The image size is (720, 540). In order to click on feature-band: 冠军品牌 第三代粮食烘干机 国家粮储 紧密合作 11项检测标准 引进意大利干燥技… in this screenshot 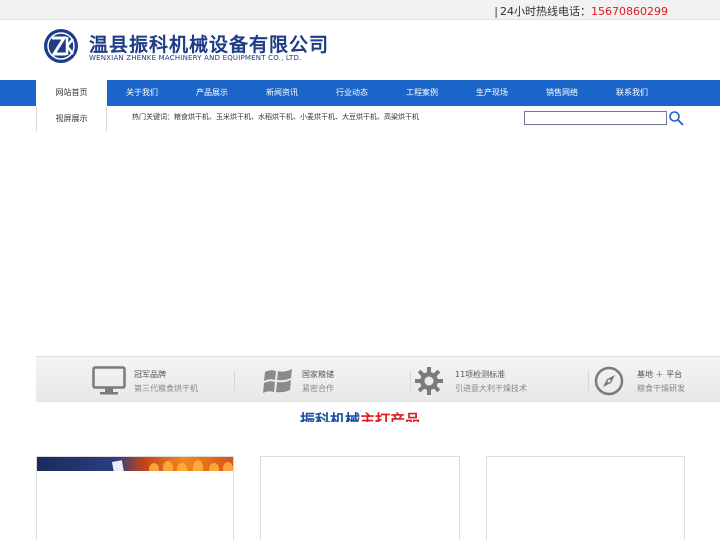, I will do `click(378, 379)`.